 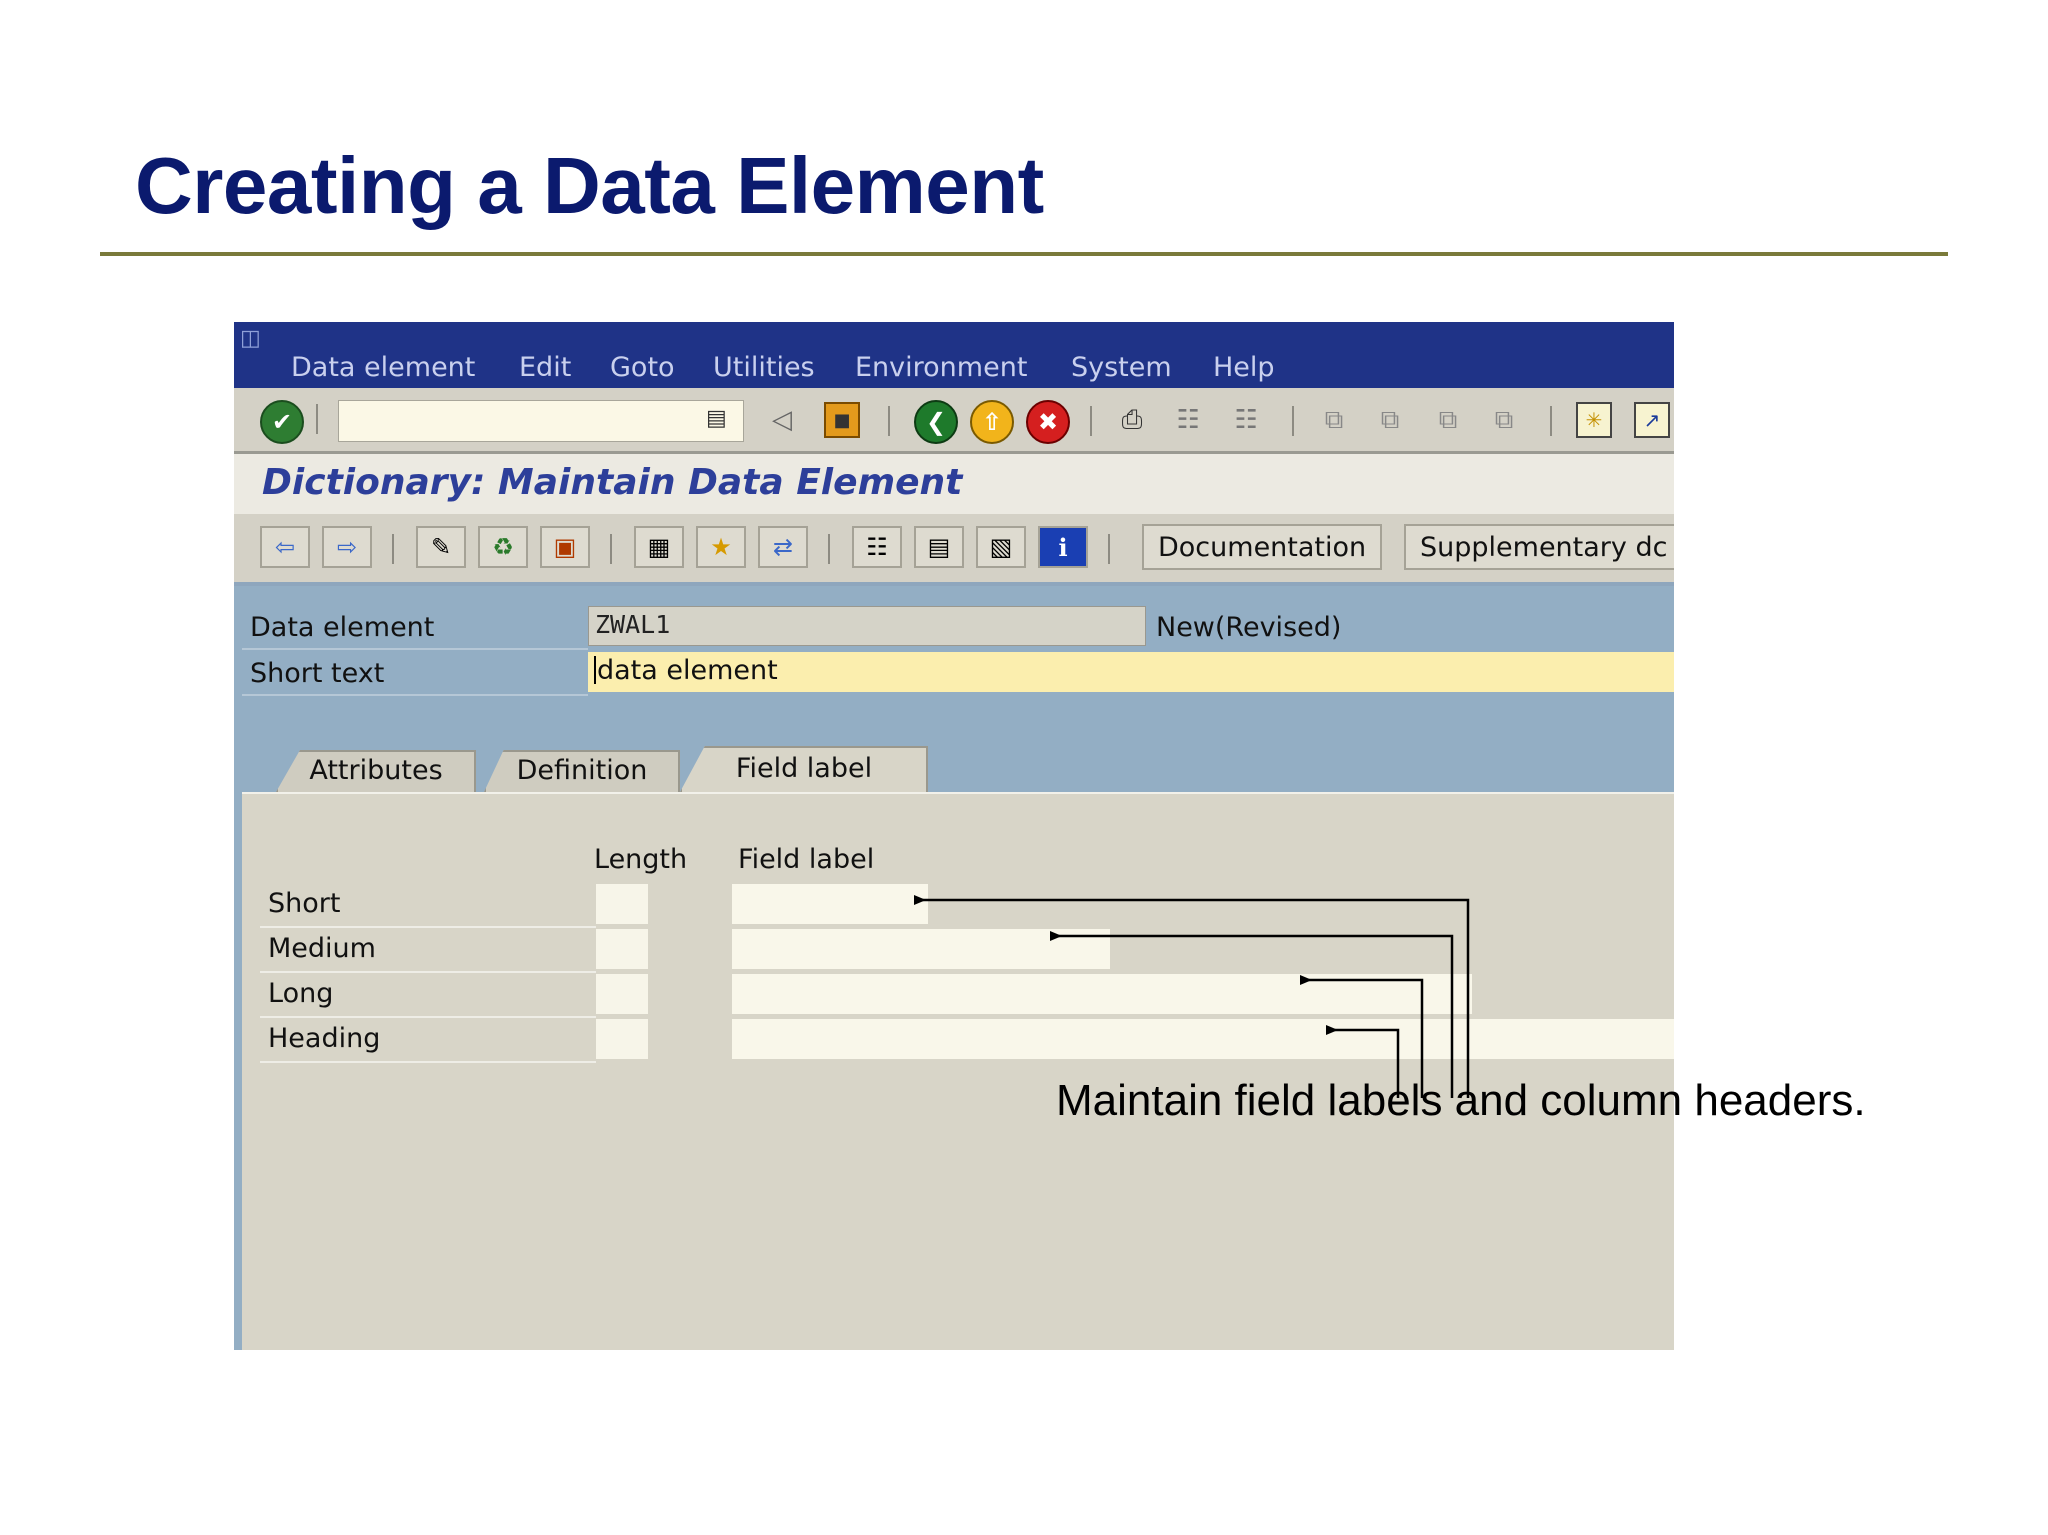 I want to click on back-icon: ❮, so click(x=936, y=422).